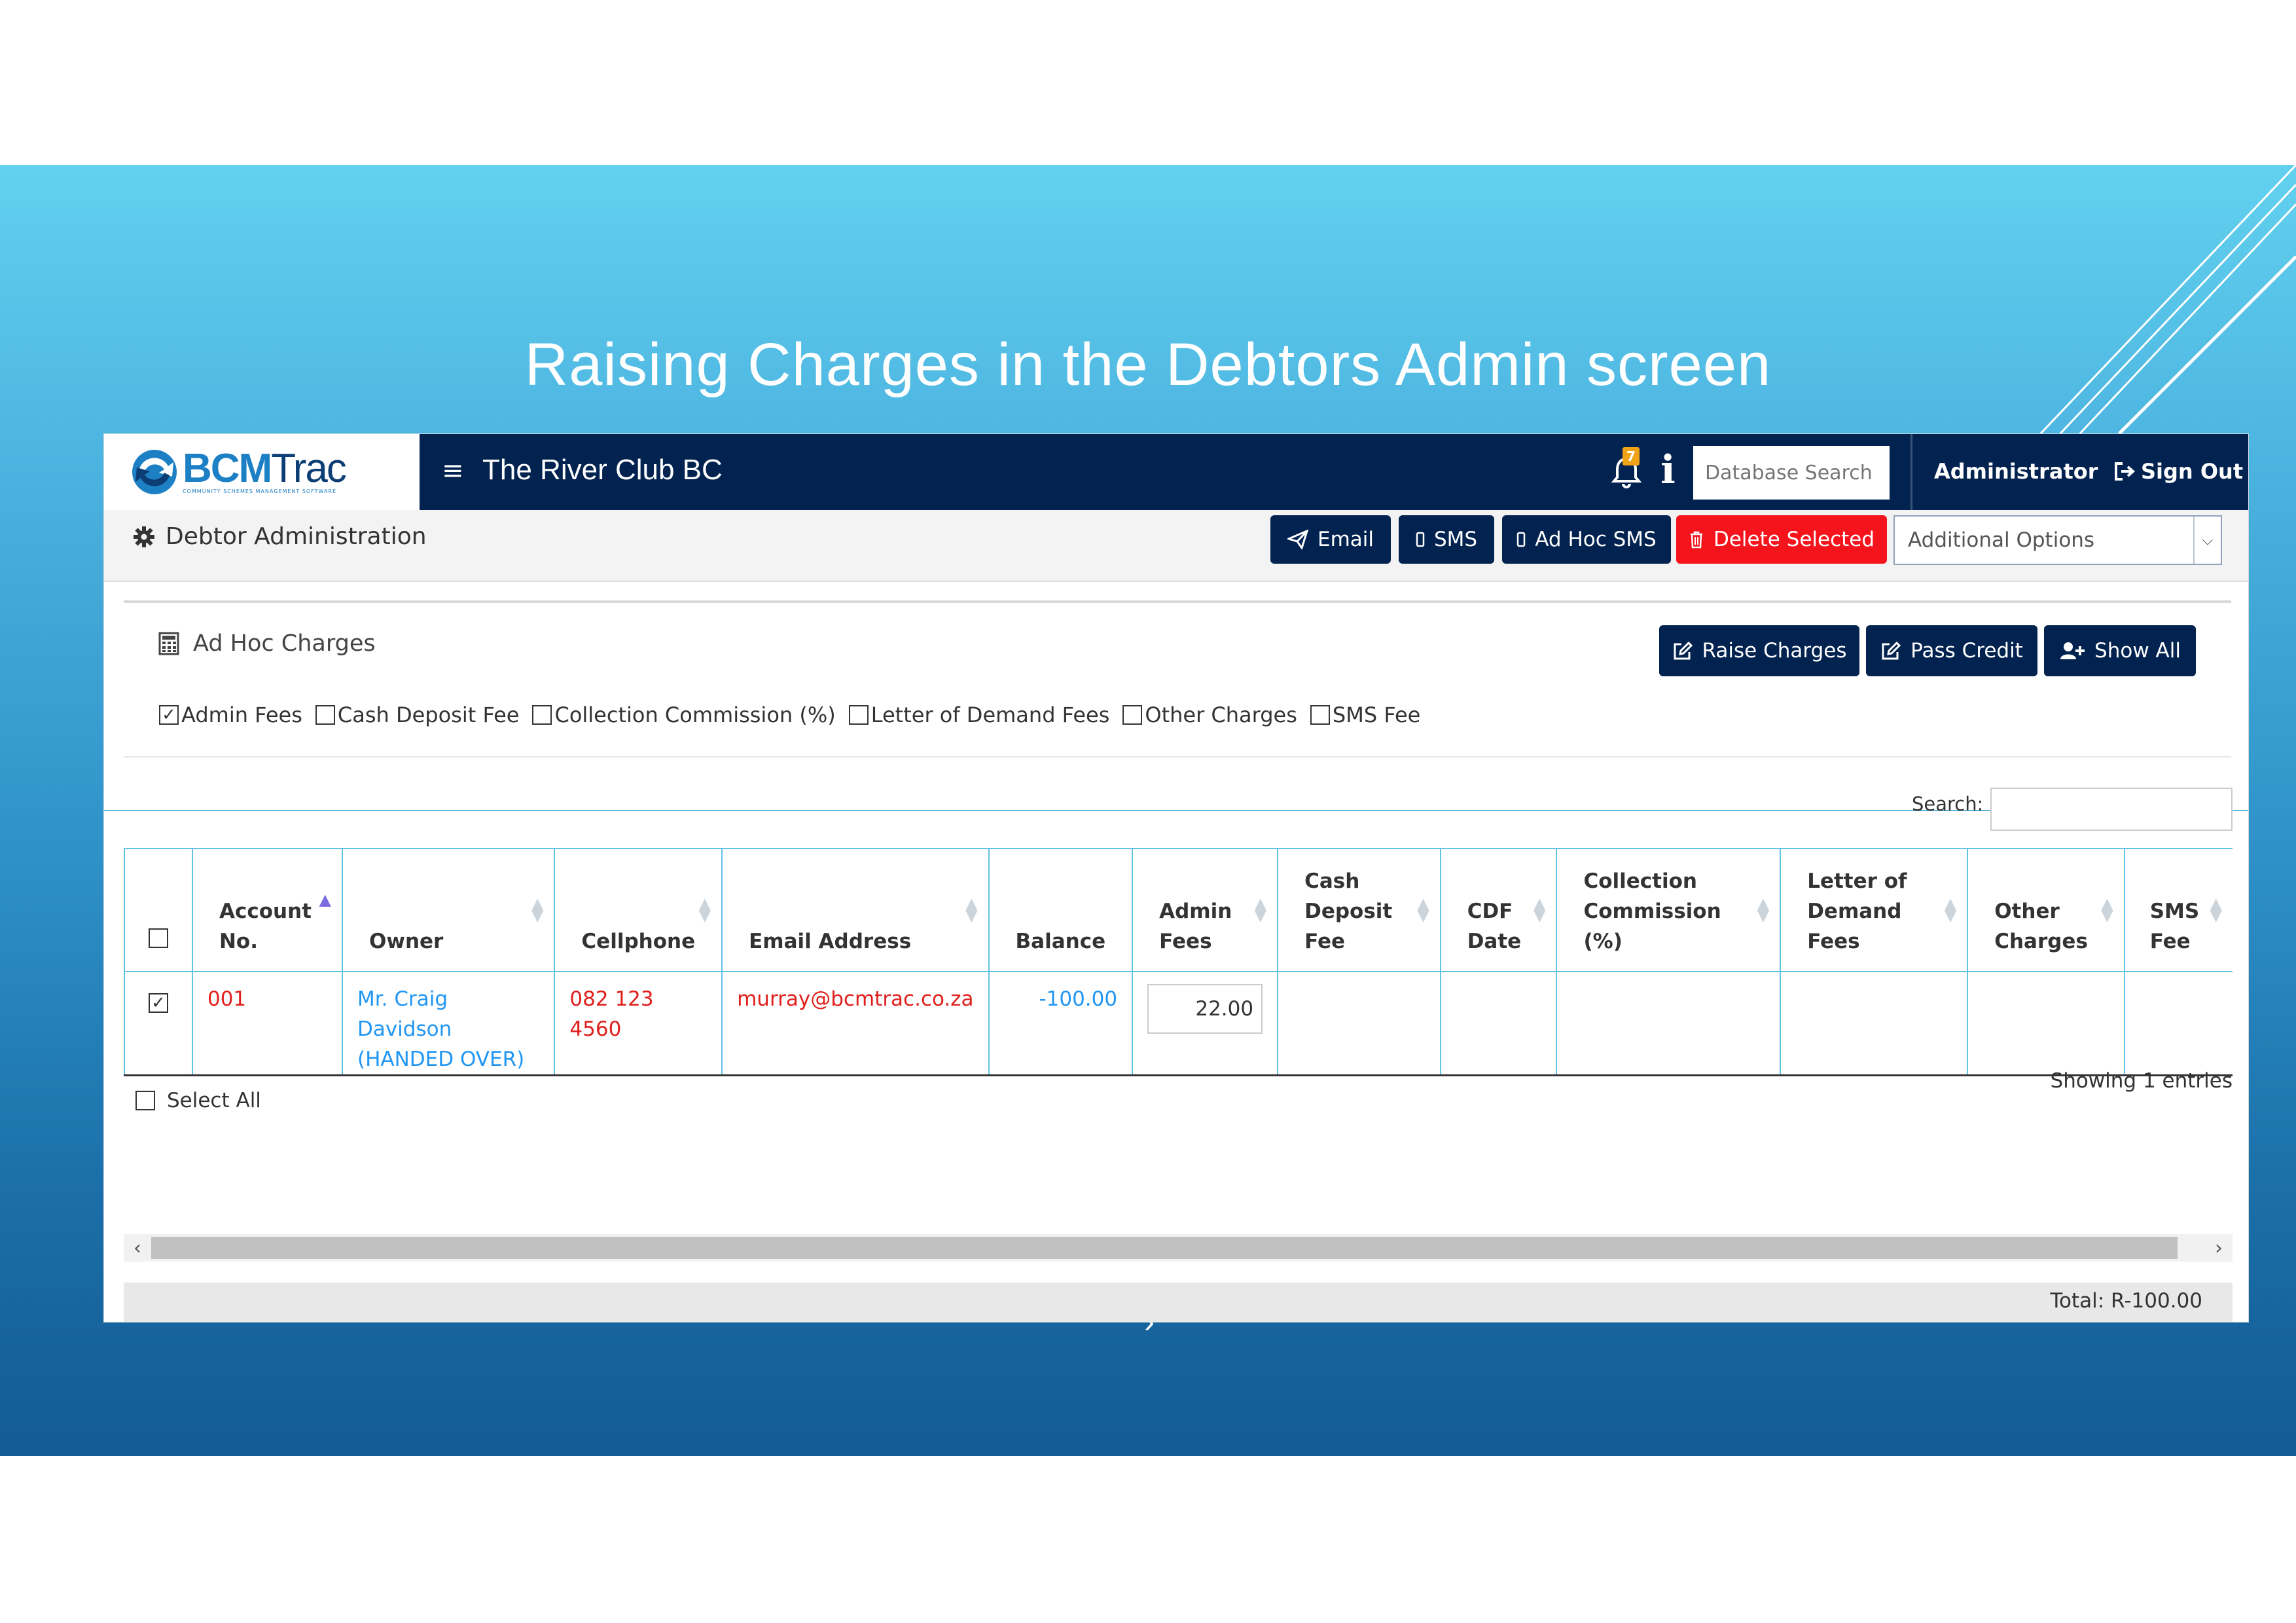 This screenshot has width=2296, height=1623. Describe the element at coordinates (1209, 714) in the screenshot. I see `checkbox-other-charges: Other Charges` at that location.